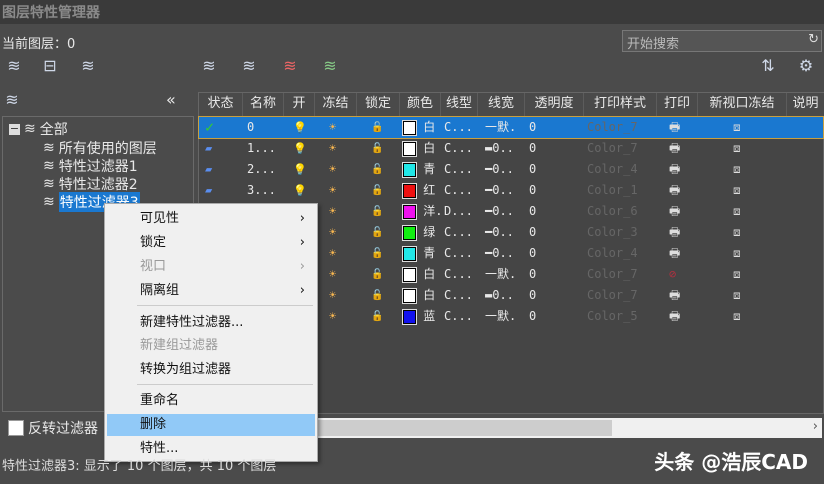 This screenshot has height=484, width=824. I want to click on column-header: 打印样式, so click(620, 105).